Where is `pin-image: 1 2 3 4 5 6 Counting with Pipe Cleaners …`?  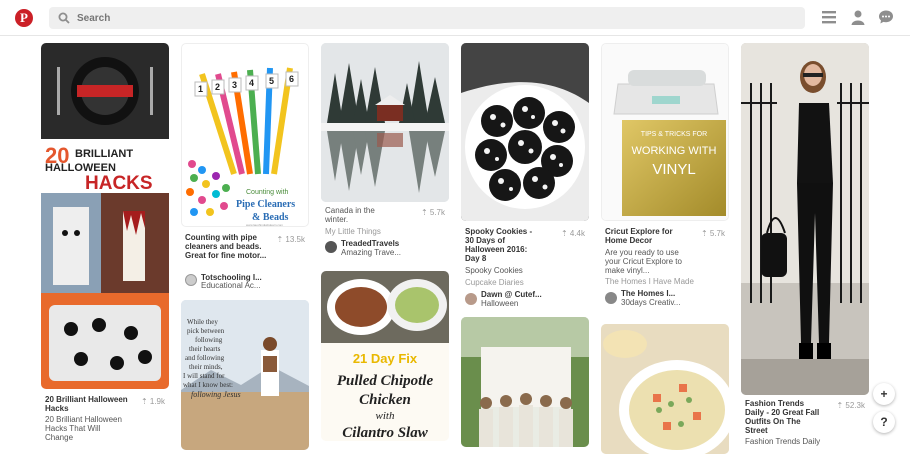 pin-image: 1 2 3 4 5 6 Counting with Pipe Cleaners … is located at coordinates (245, 135).